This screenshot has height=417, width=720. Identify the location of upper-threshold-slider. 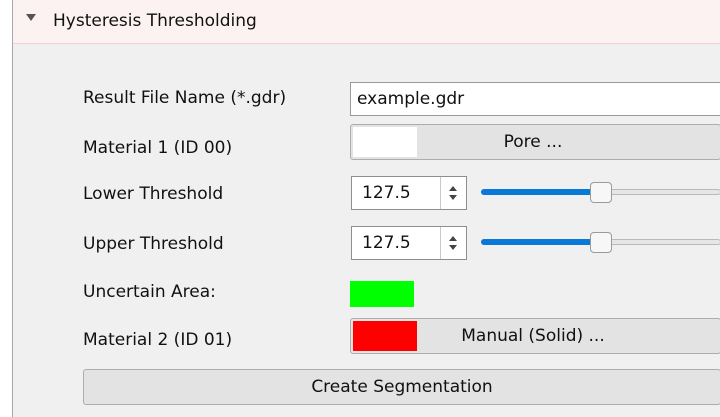
(600, 243).